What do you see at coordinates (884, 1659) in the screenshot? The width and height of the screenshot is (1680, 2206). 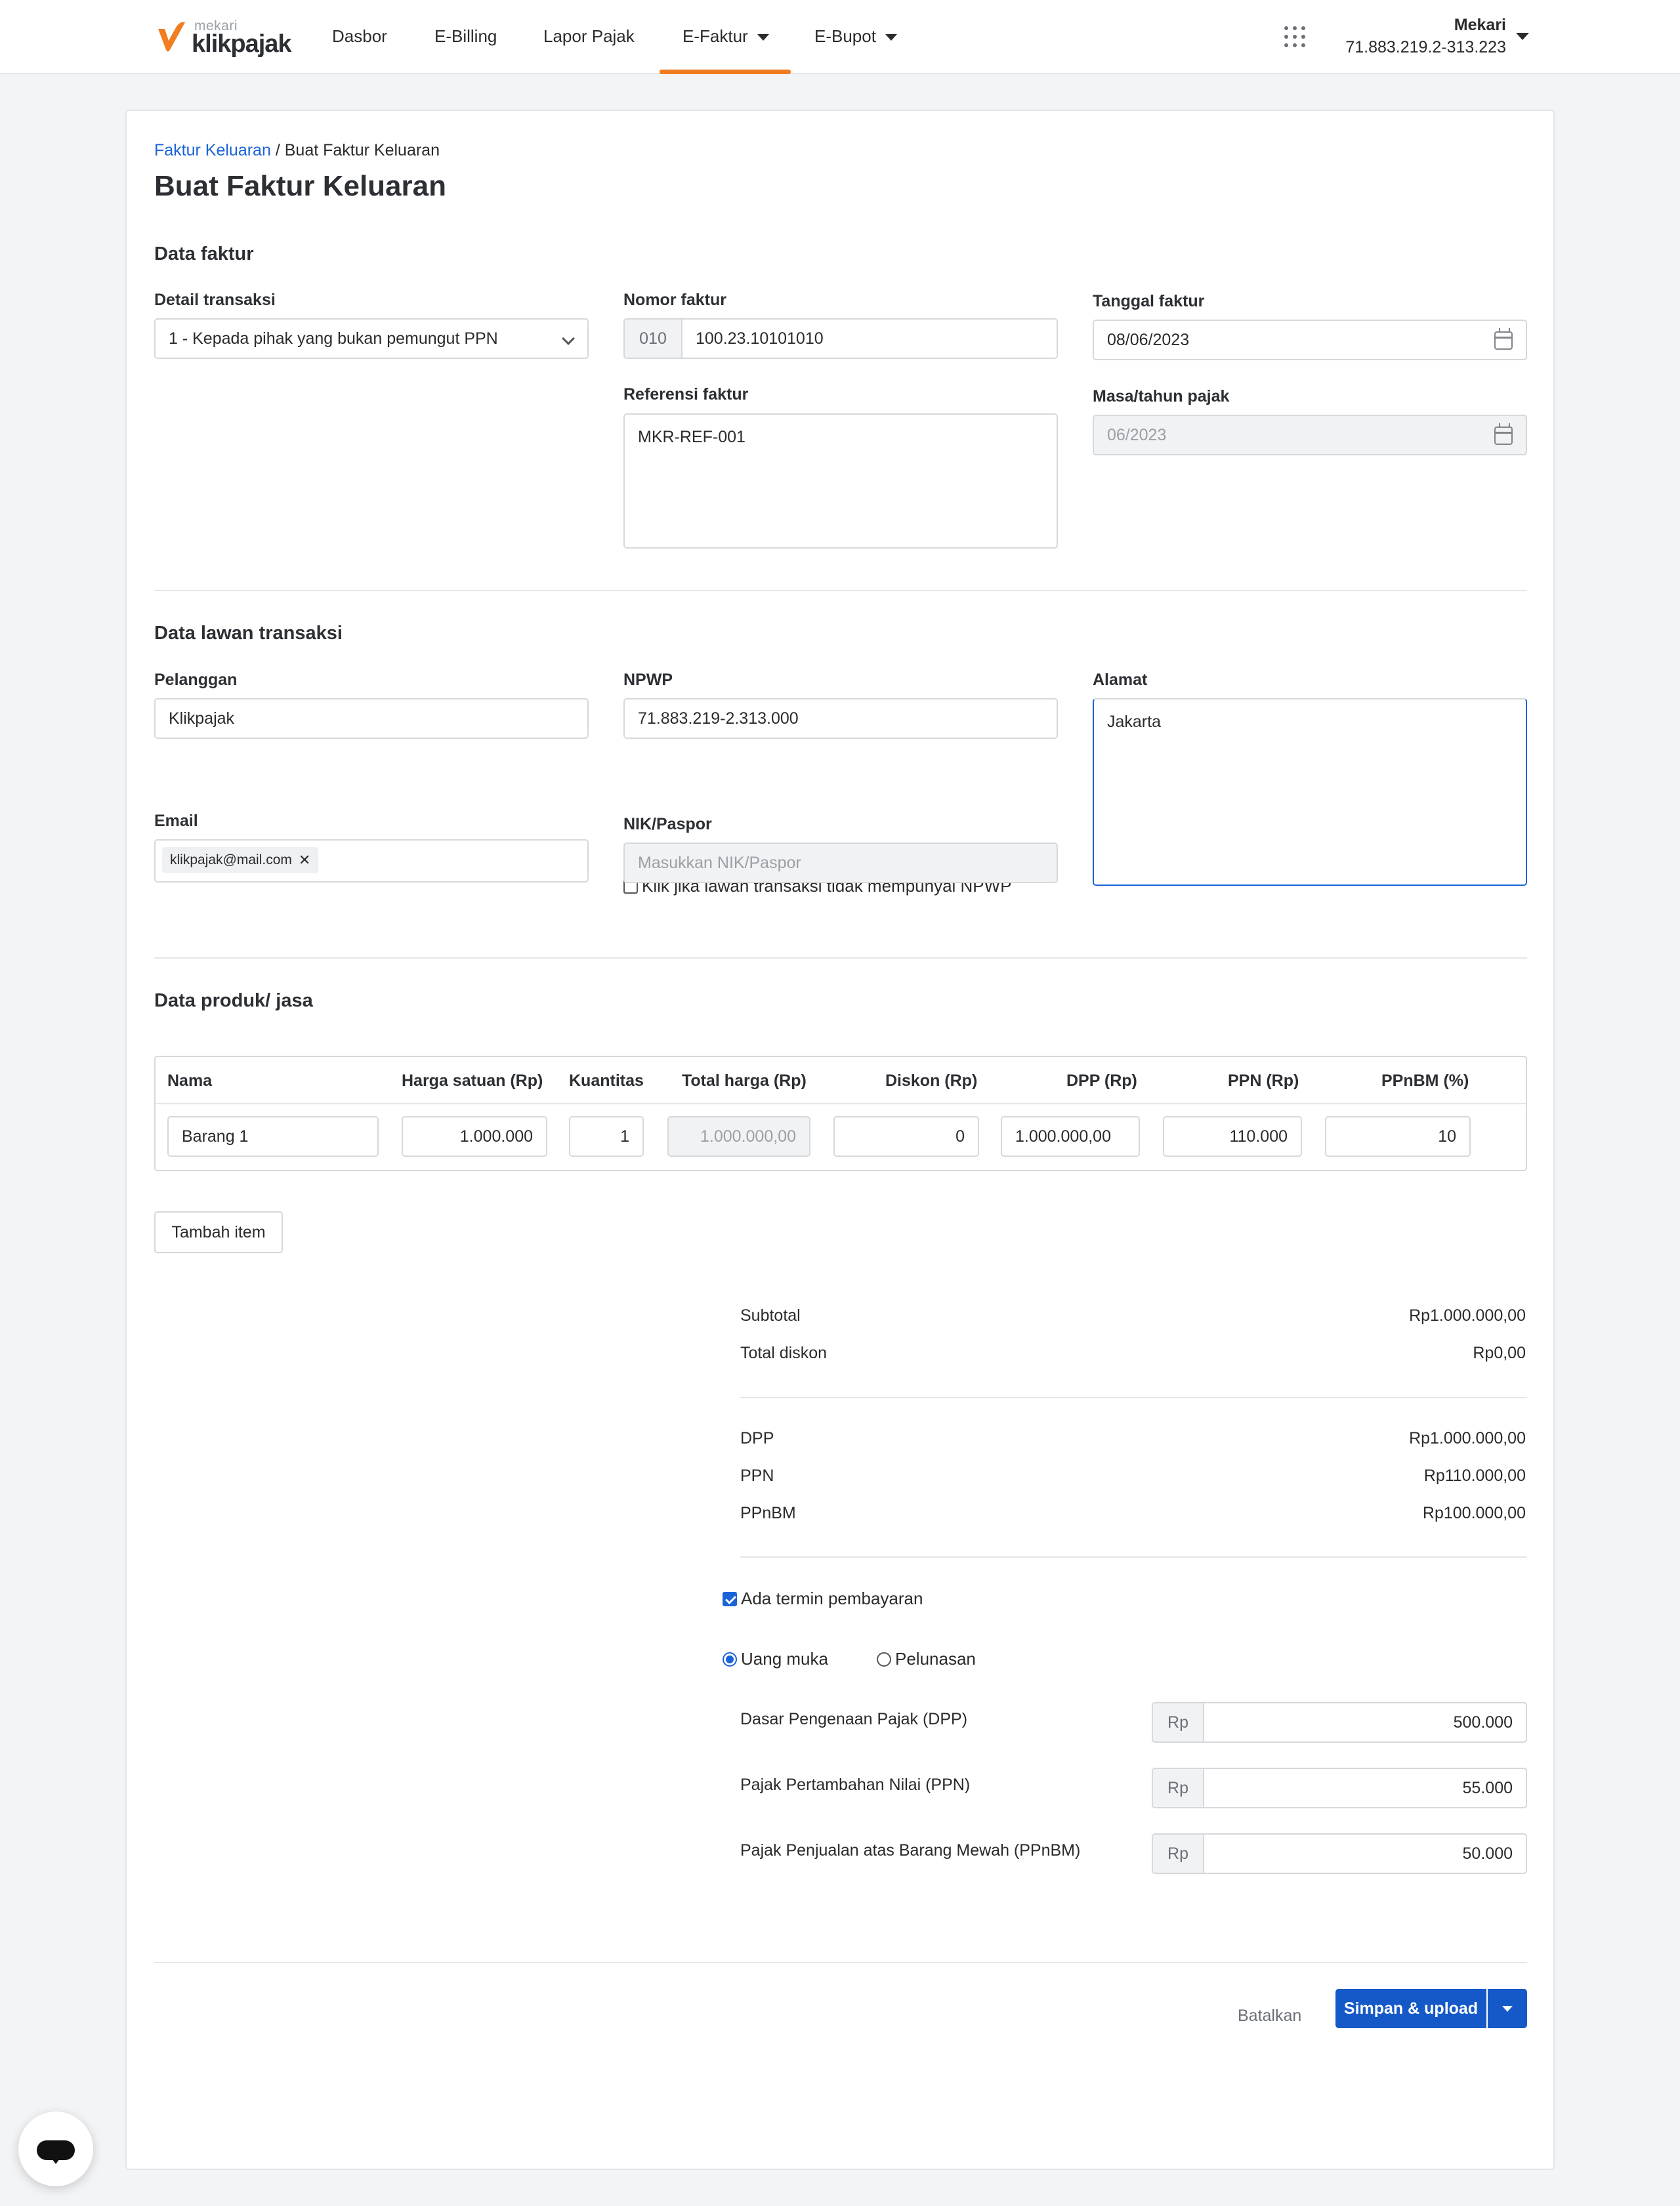 I see `pelunasan-radio` at bounding box center [884, 1659].